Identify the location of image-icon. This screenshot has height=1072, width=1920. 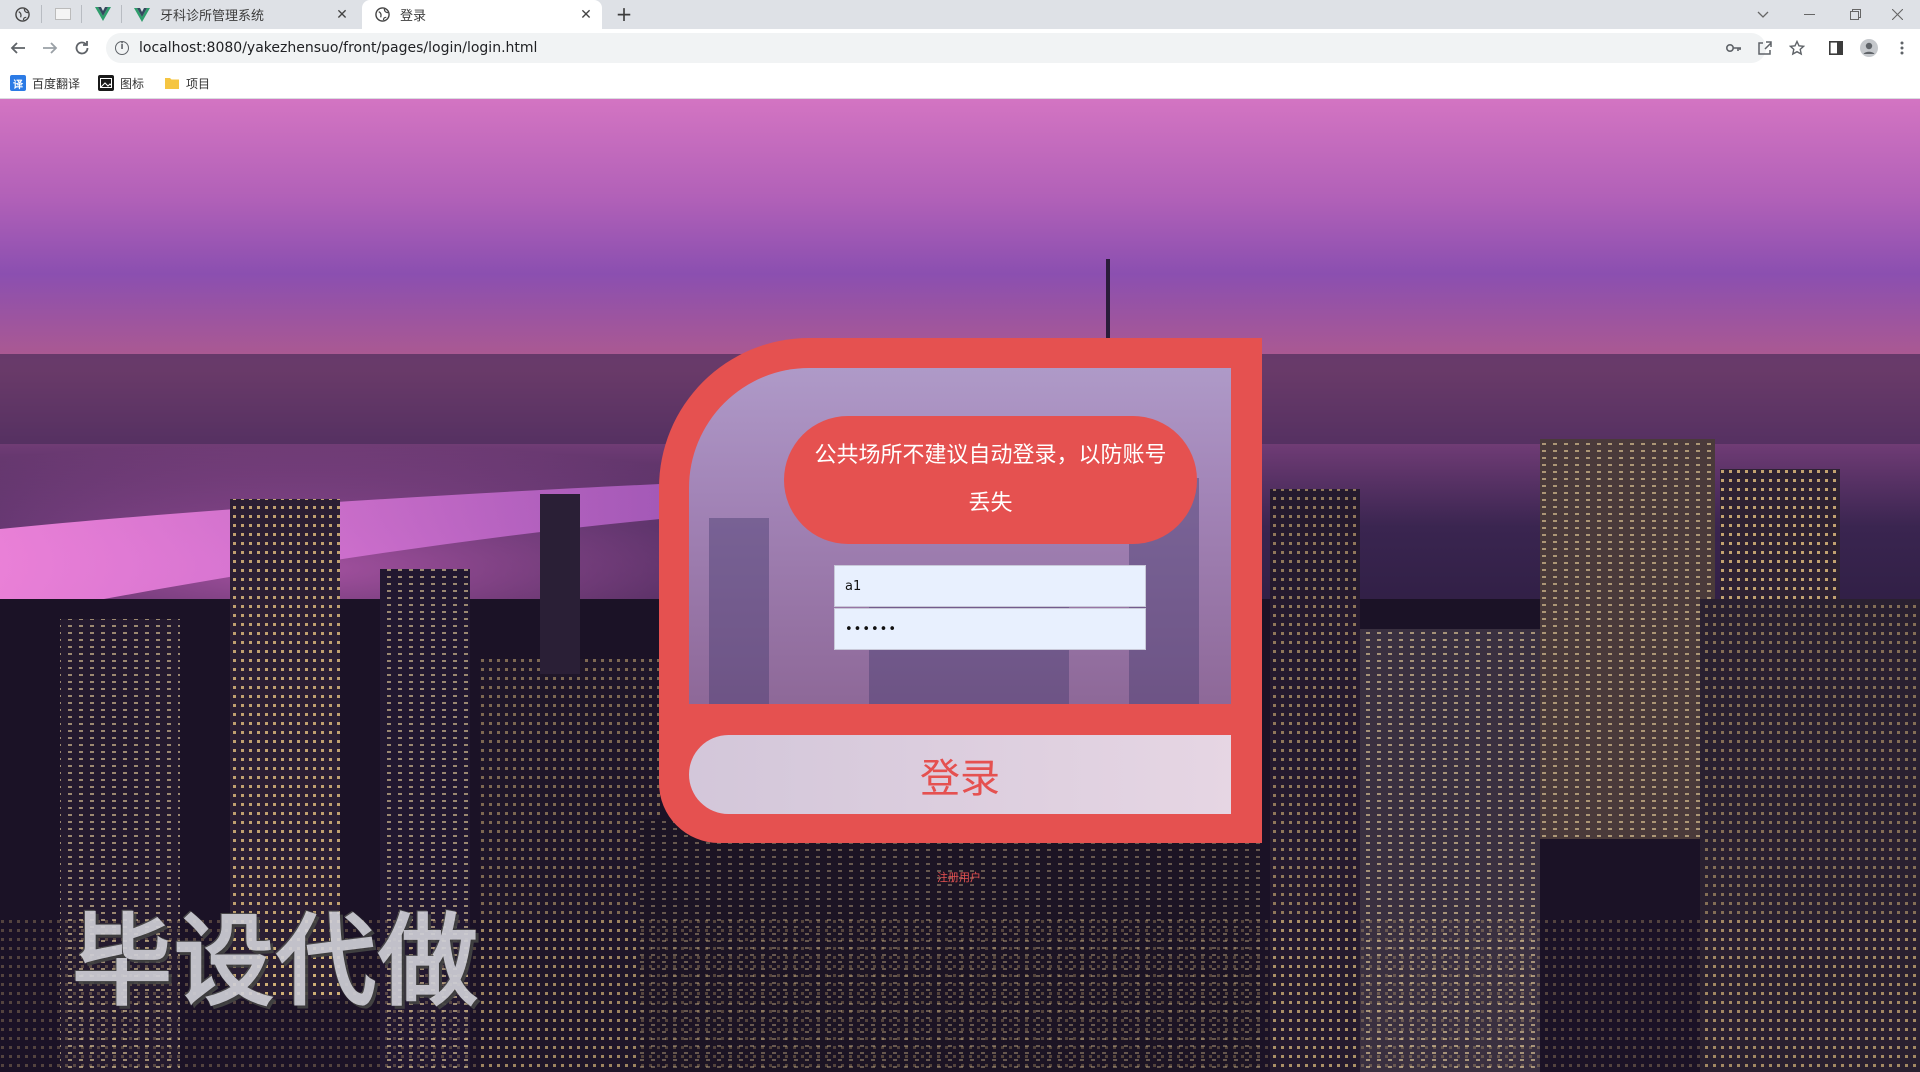
(106, 83).